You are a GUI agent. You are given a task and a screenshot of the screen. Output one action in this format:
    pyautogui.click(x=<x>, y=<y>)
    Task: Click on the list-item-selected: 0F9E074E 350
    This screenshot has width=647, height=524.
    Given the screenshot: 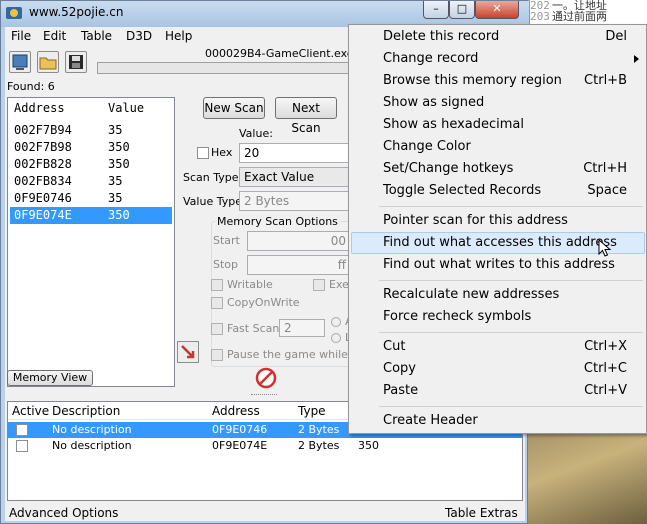 What is the action you would take?
    pyautogui.click(x=91, y=215)
    